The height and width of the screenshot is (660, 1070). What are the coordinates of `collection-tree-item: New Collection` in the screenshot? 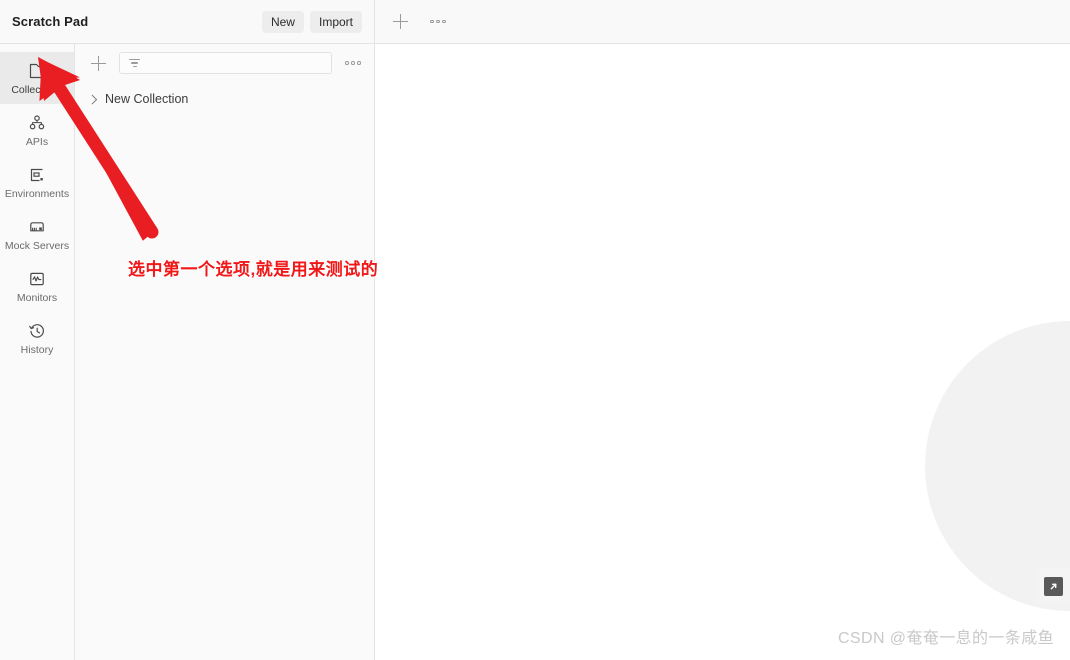 It's located at (224, 99).